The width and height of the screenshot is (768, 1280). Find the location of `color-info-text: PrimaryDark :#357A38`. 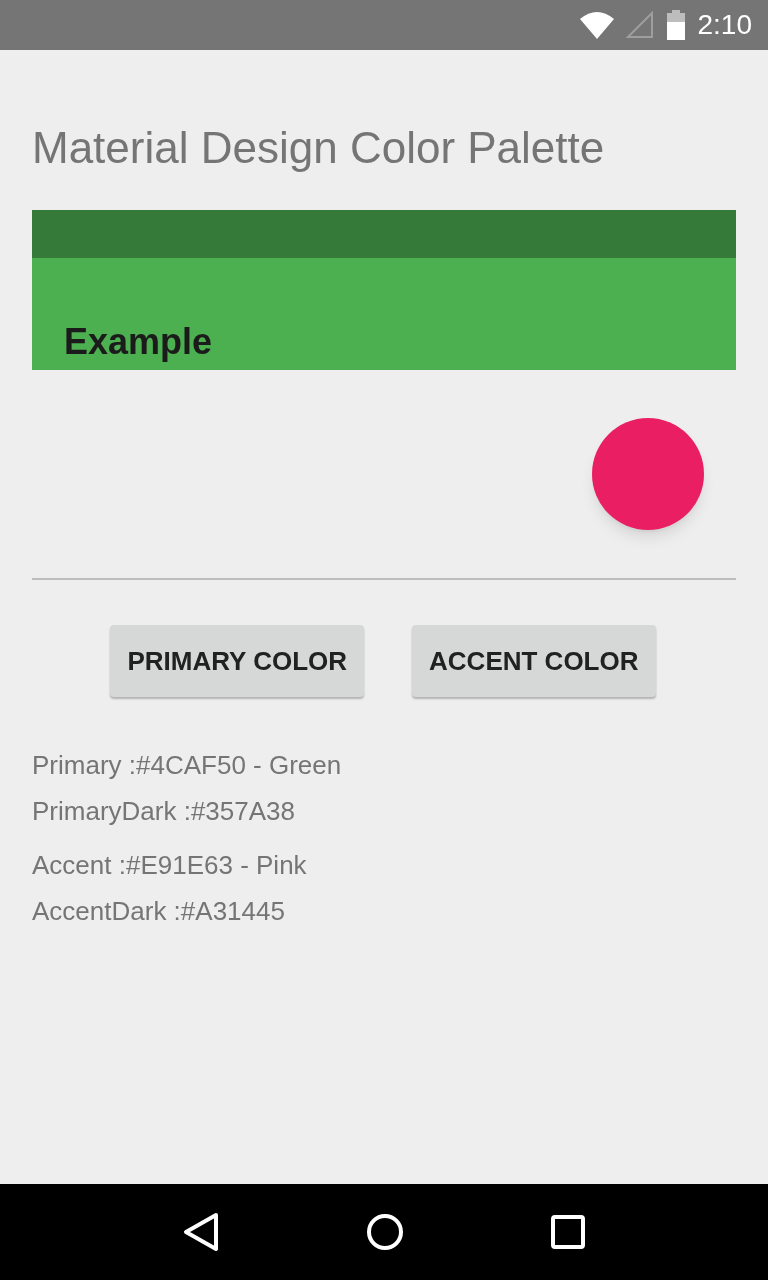

color-info-text: PrimaryDark :#357A38 is located at coordinates (164, 811).